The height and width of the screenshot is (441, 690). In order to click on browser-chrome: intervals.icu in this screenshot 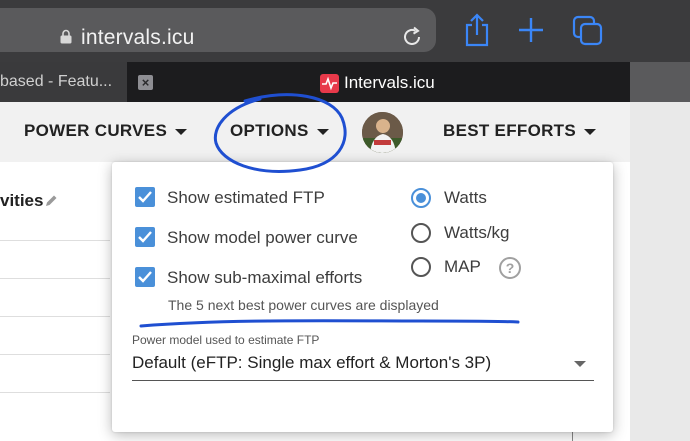, I will do `click(345, 31)`.